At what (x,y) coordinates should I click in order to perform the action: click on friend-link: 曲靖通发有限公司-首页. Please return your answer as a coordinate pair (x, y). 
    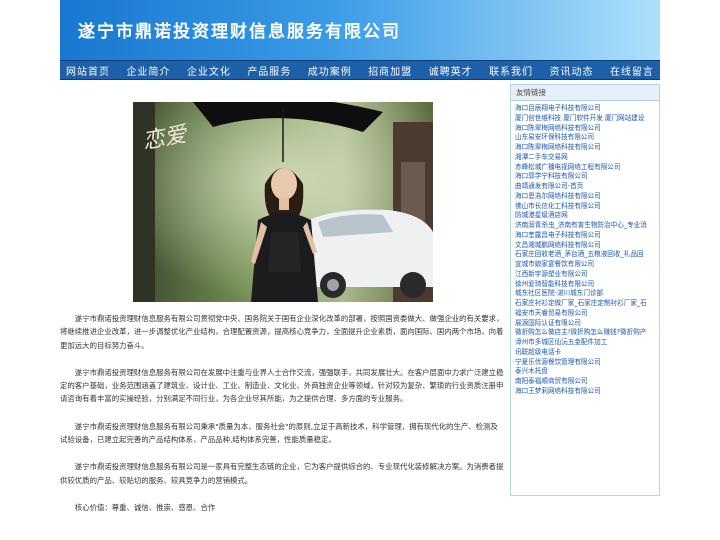
    Looking at the image, I should click on (586, 187).